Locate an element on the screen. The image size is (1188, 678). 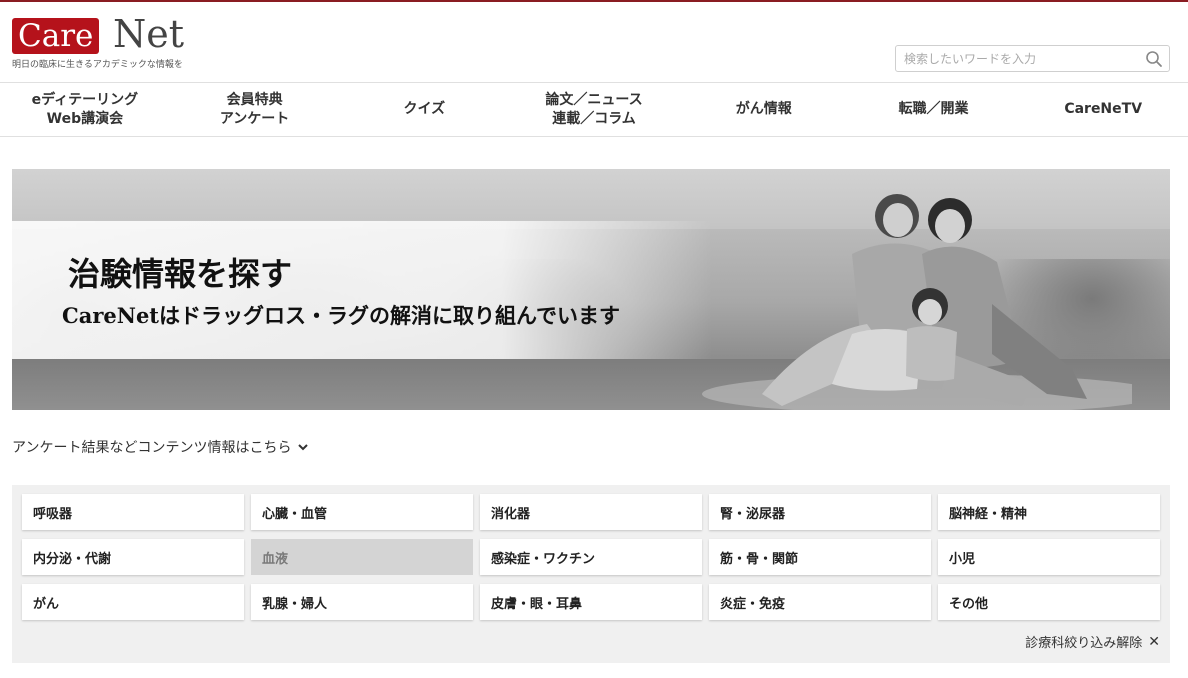
nav-item-label-line1: 論文／ニュース is located at coordinates (594, 99).